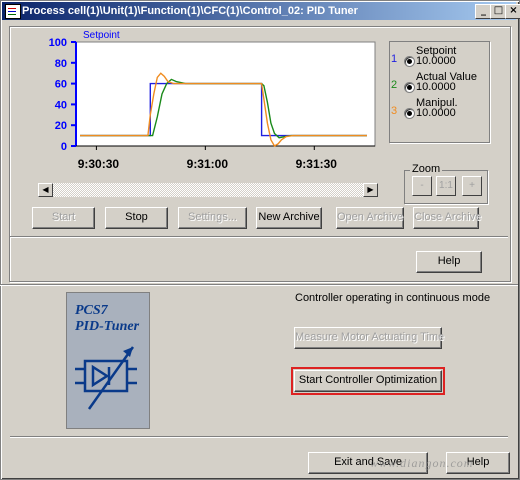  Describe the element at coordinates (368, 381) in the screenshot. I see `start-optimization-button: Start Controller Optimization` at that location.